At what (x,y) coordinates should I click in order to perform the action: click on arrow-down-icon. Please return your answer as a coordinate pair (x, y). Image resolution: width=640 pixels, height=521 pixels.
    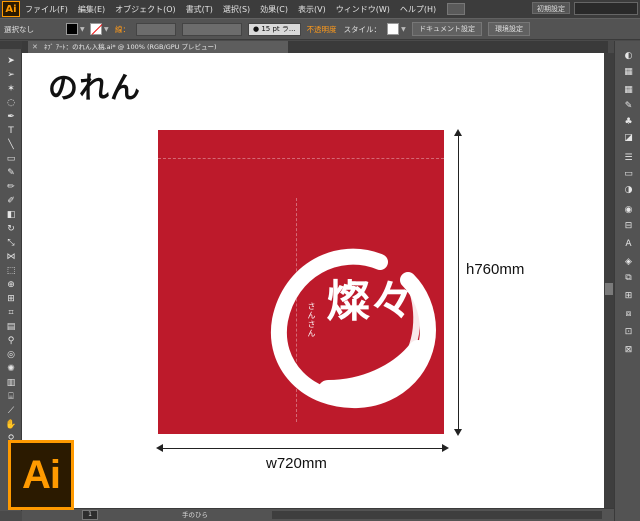
    Looking at the image, I should click on (458, 432).